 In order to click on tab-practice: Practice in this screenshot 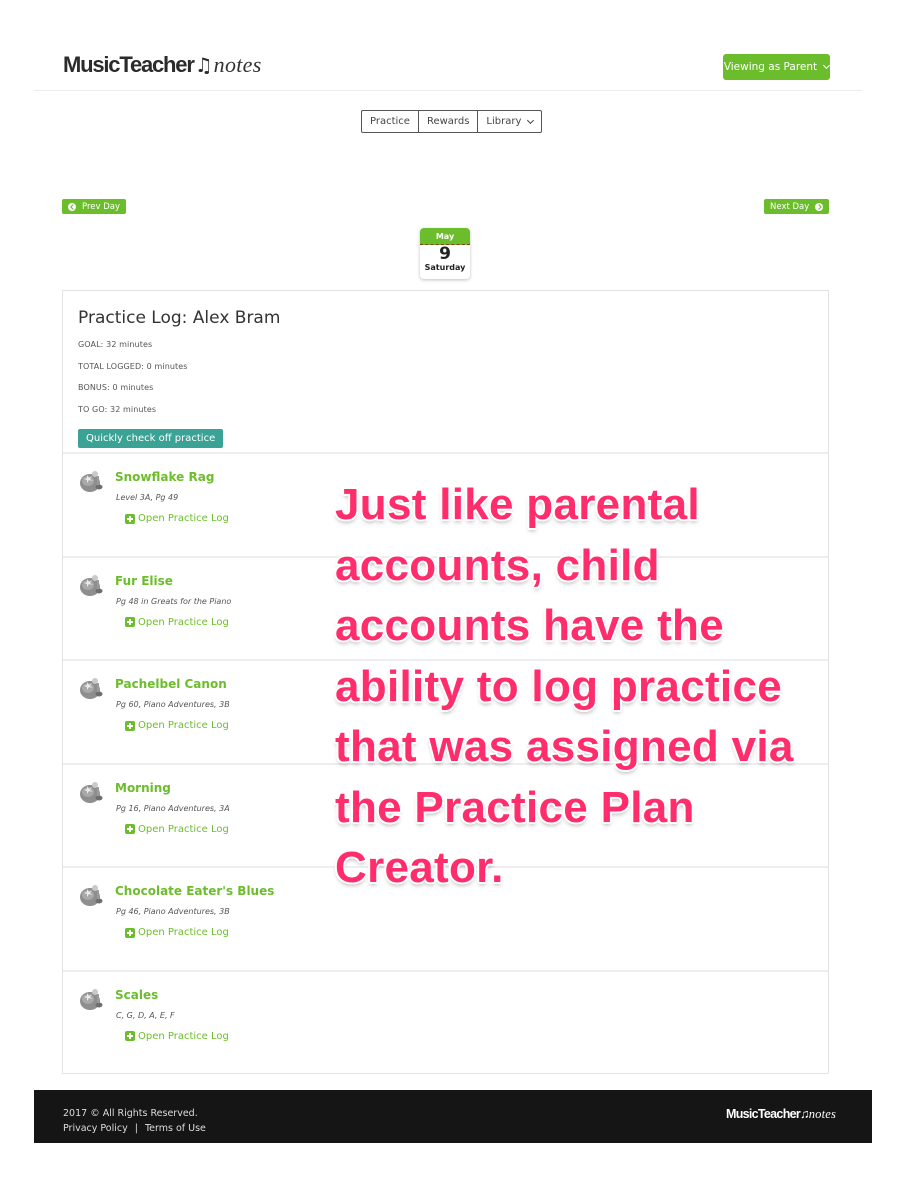, I will do `click(390, 121)`.